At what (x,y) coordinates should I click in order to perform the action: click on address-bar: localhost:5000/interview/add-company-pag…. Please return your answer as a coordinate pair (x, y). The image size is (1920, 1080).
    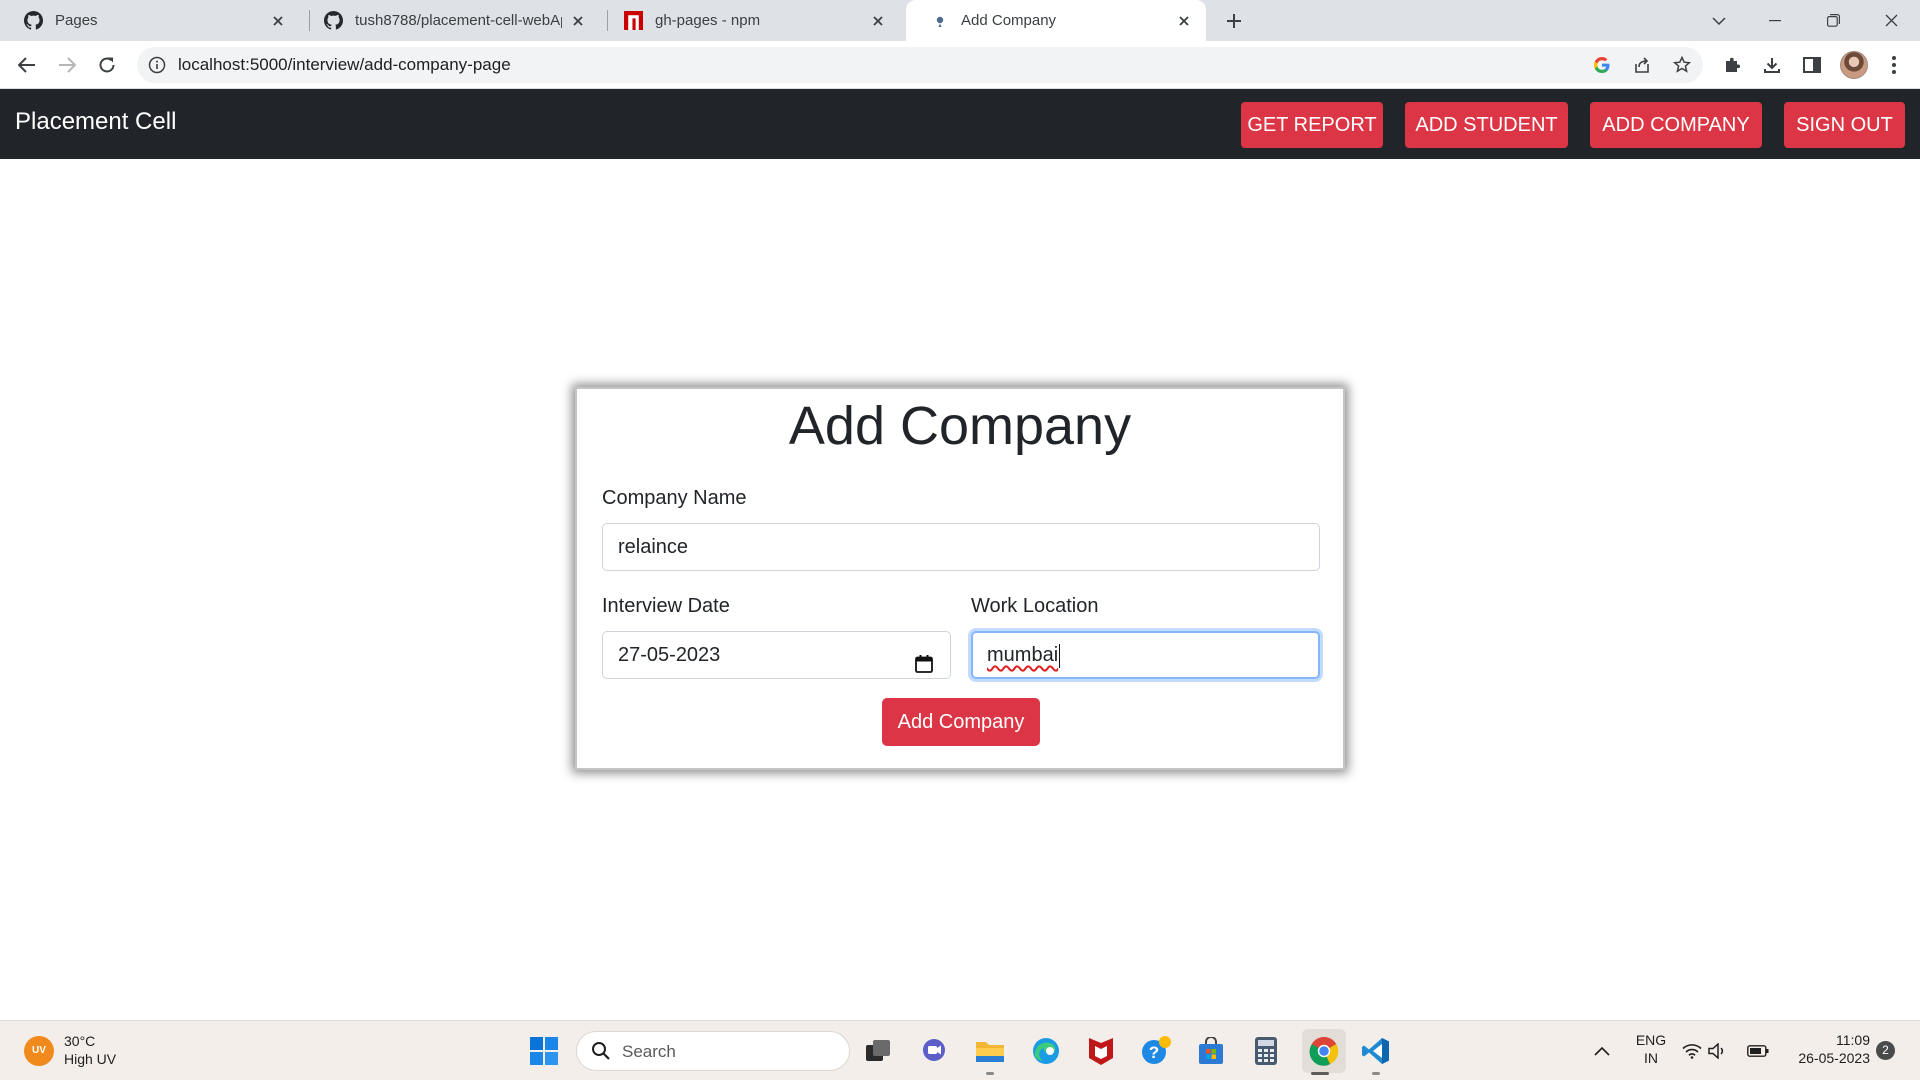
    Looking at the image, I should click on (920, 65).